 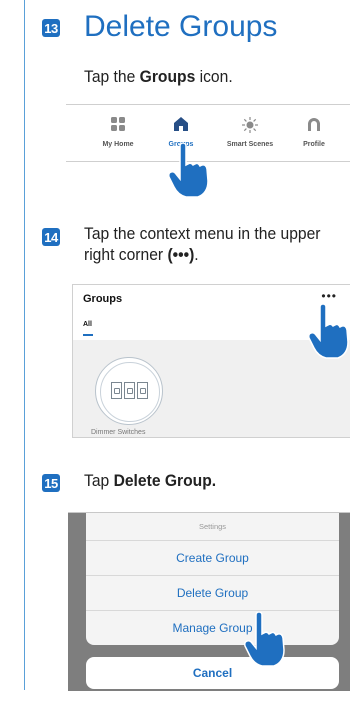 I want to click on delete-group-option: Delete Group, so click(x=212, y=593).